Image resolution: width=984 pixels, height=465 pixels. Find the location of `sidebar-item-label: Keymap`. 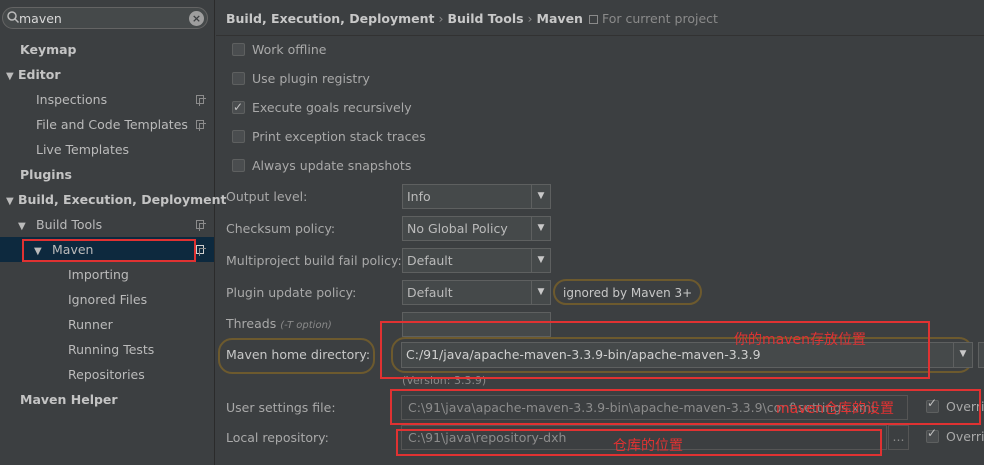

sidebar-item-label: Keymap is located at coordinates (48, 49).